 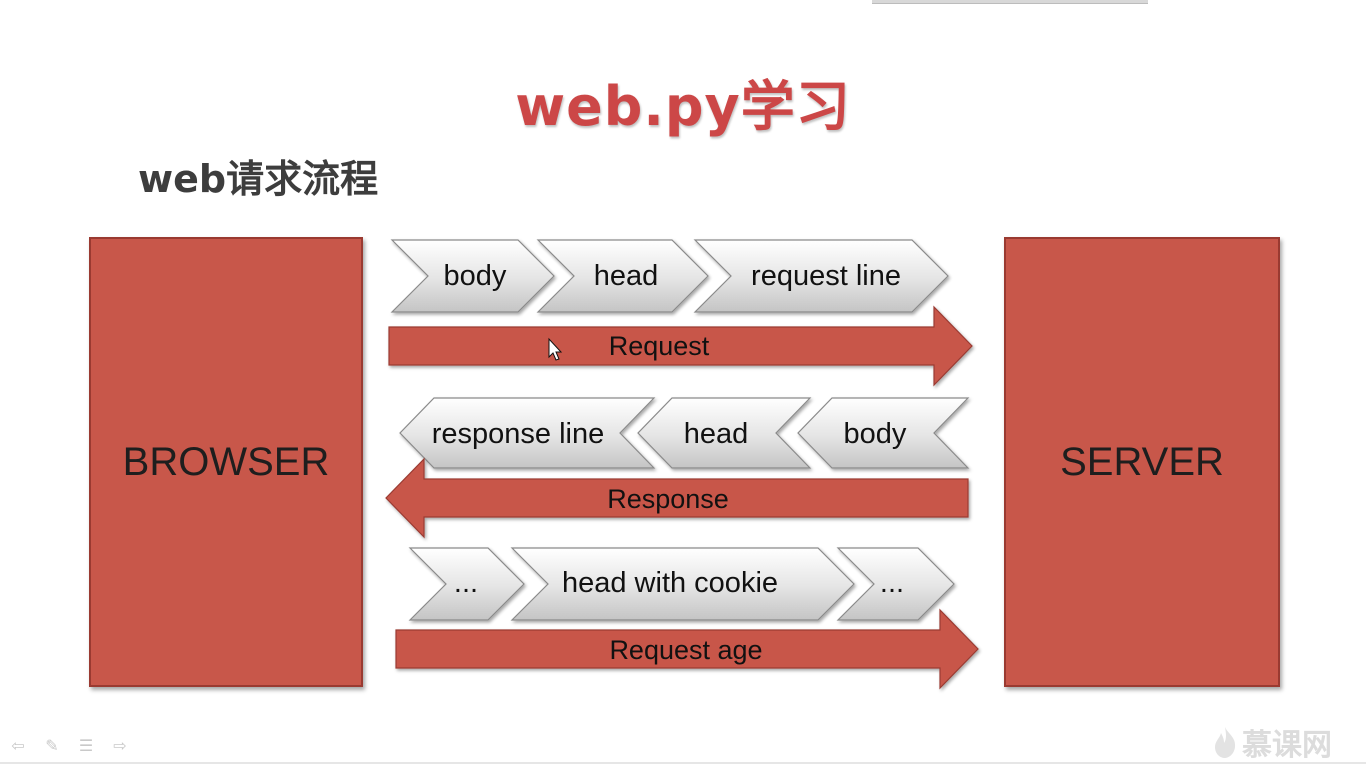 What do you see at coordinates (86, 745) in the screenshot?
I see `menu-icon: ☰` at bounding box center [86, 745].